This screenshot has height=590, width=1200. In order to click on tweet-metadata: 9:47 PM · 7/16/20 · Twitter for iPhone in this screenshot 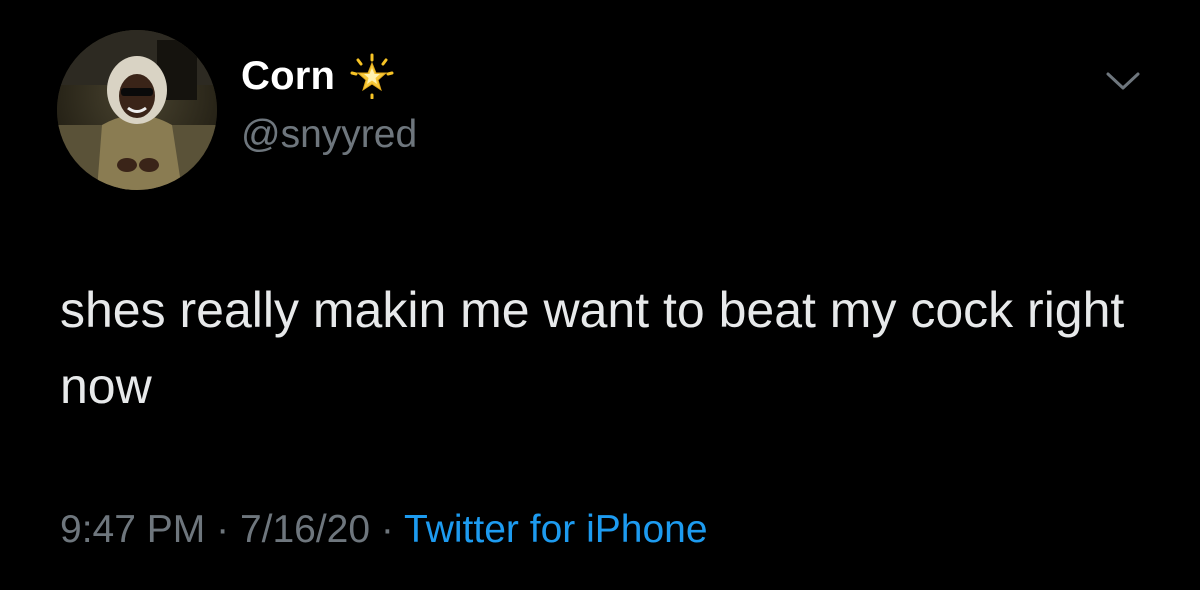, I will do `click(384, 530)`.